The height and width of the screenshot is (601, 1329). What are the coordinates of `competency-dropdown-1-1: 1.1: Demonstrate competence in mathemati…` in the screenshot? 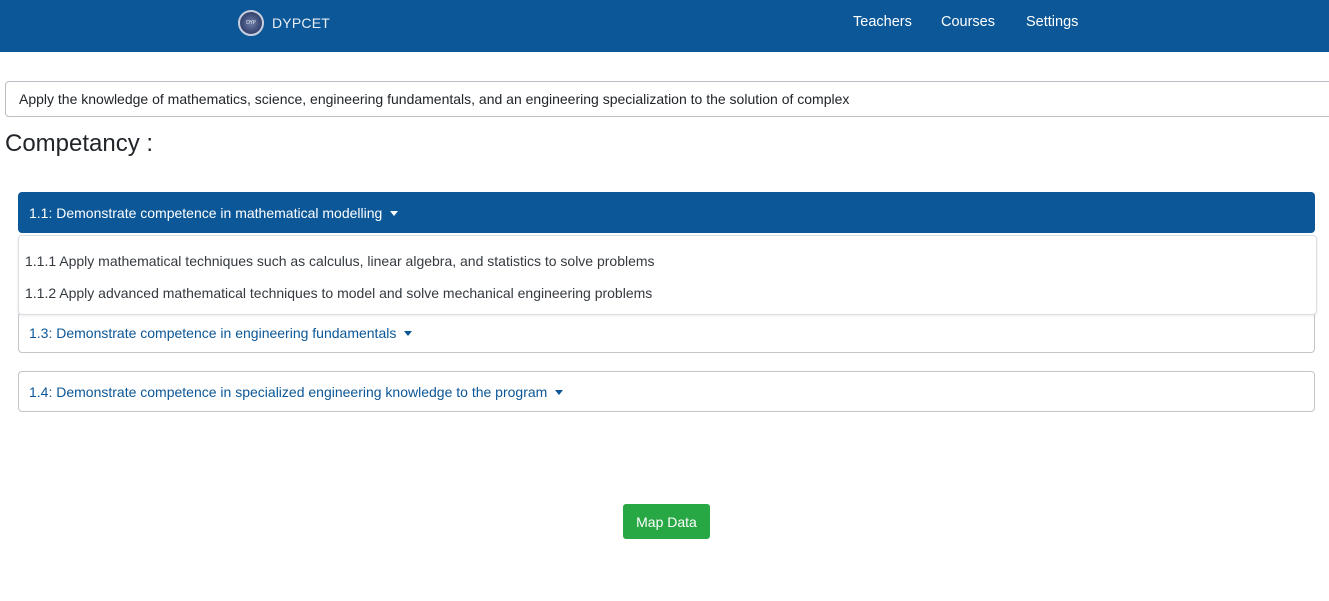 It's located at (666, 212).